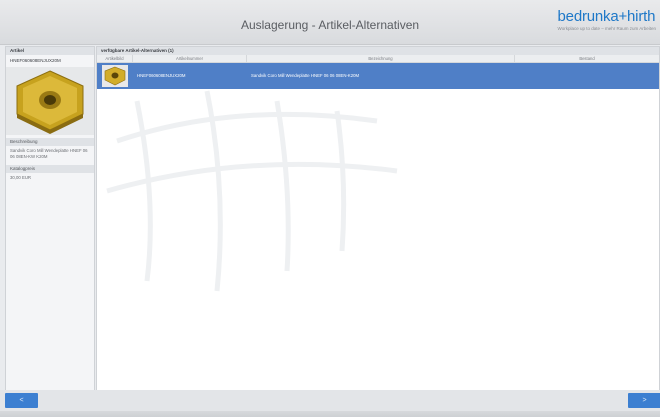  What do you see at coordinates (50, 142) in the screenshot?
I see `description-label: Beschreibung` at bounding box center [50, 142].